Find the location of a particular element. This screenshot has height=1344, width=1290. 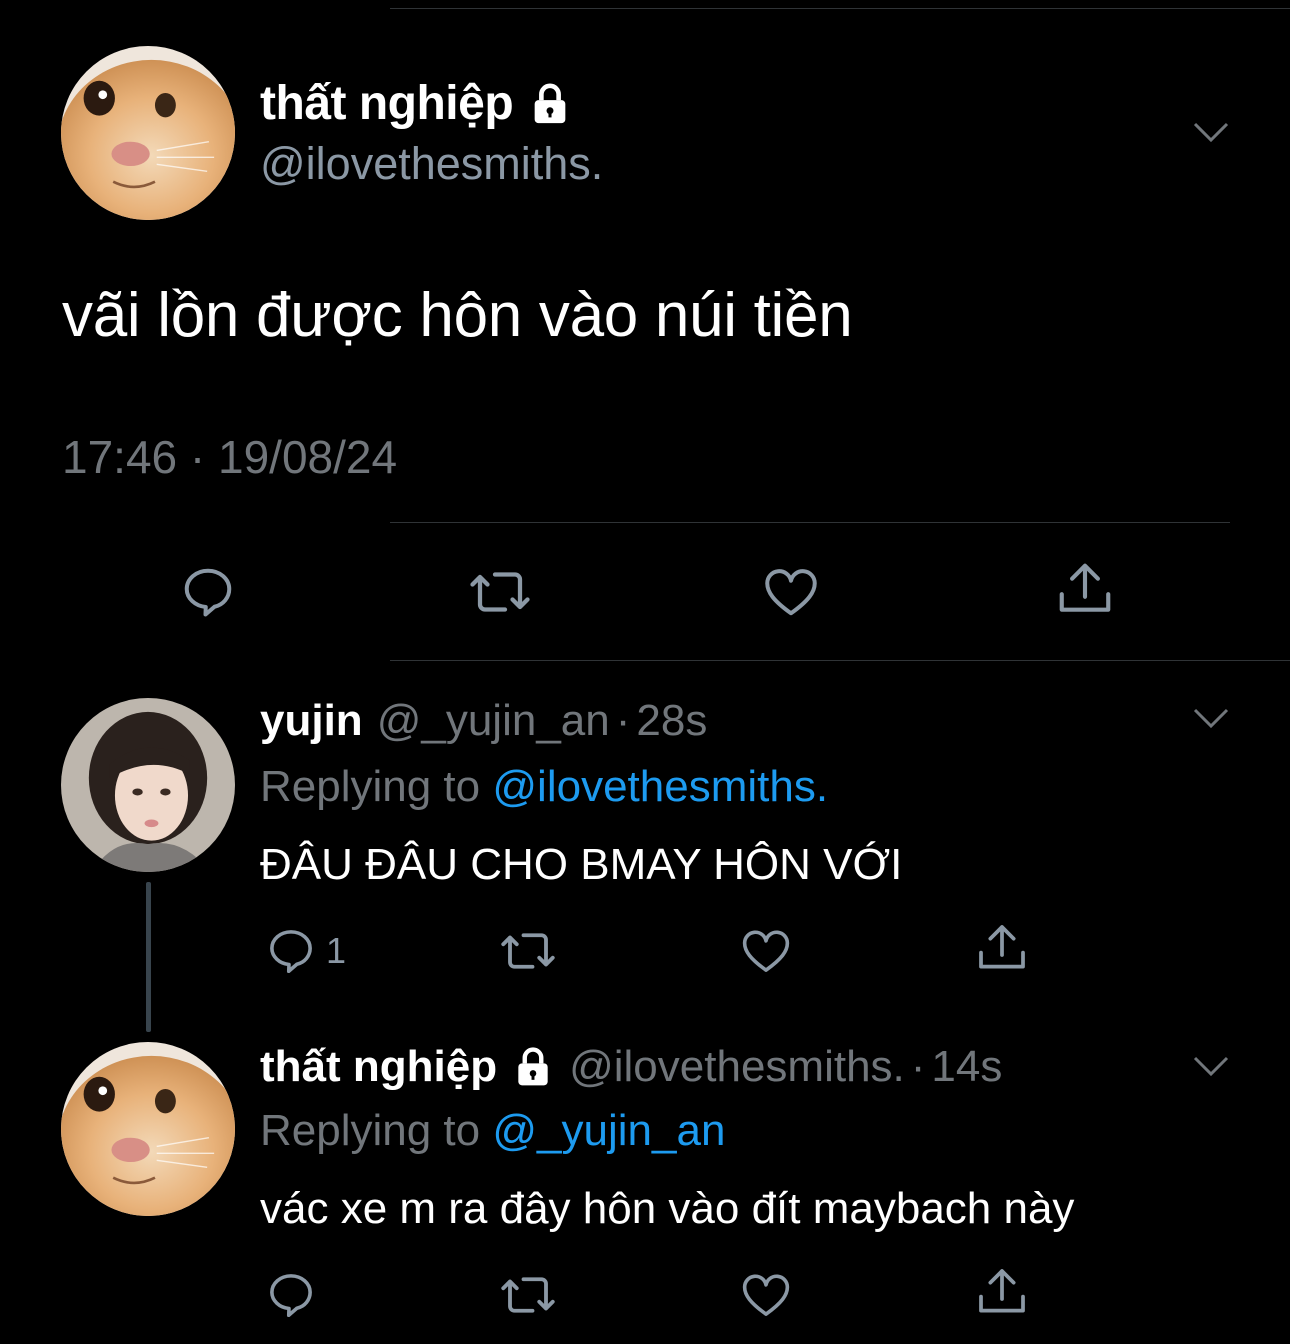

tweet-timestamp: 17:46 · 19/08/24 is located at coordinates (229, 457).